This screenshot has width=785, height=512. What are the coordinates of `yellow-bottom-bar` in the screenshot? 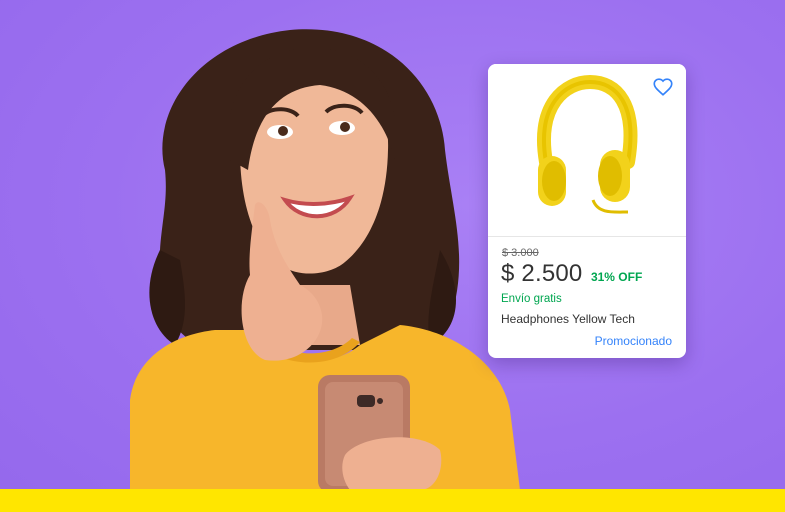 It's located at (392, 500).